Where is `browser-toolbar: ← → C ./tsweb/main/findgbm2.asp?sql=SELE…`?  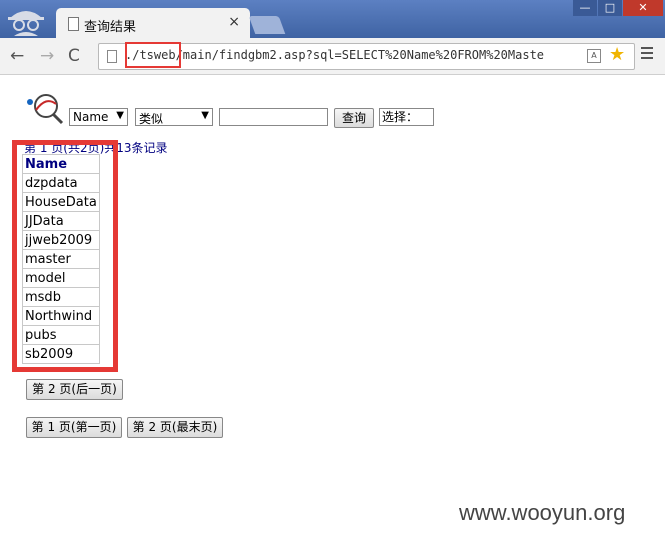
browser-toolbar: ← → C ./tsweb/main/findgbm2.asp?sql=SELE… is located at coordinates (332, 56).